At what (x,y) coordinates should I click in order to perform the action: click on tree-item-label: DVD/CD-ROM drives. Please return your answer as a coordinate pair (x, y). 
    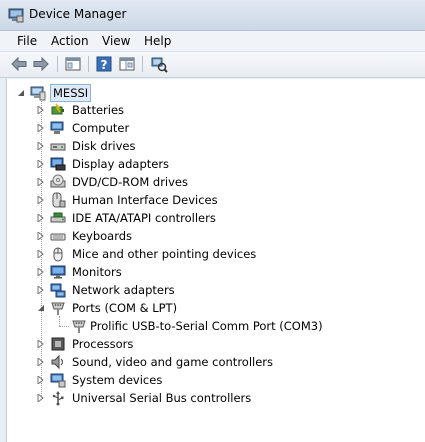
    Looking at the image, I should click on (130, 182).